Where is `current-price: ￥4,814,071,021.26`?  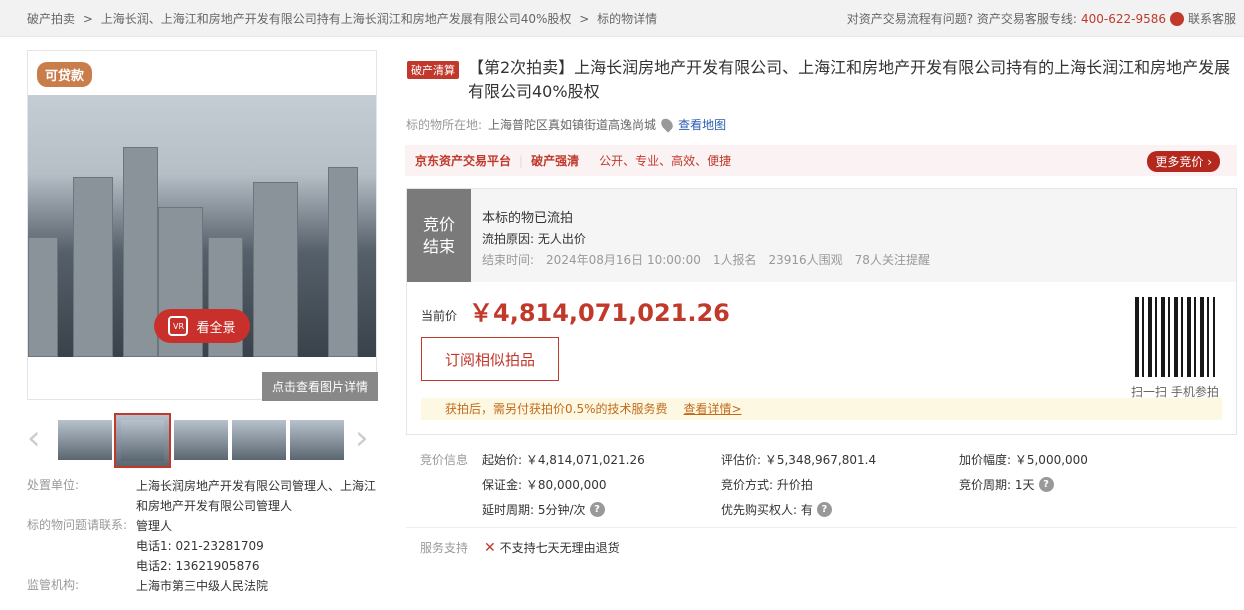 current-price: ￥4,814,071,021.26 is located at coordinates (599, 313).